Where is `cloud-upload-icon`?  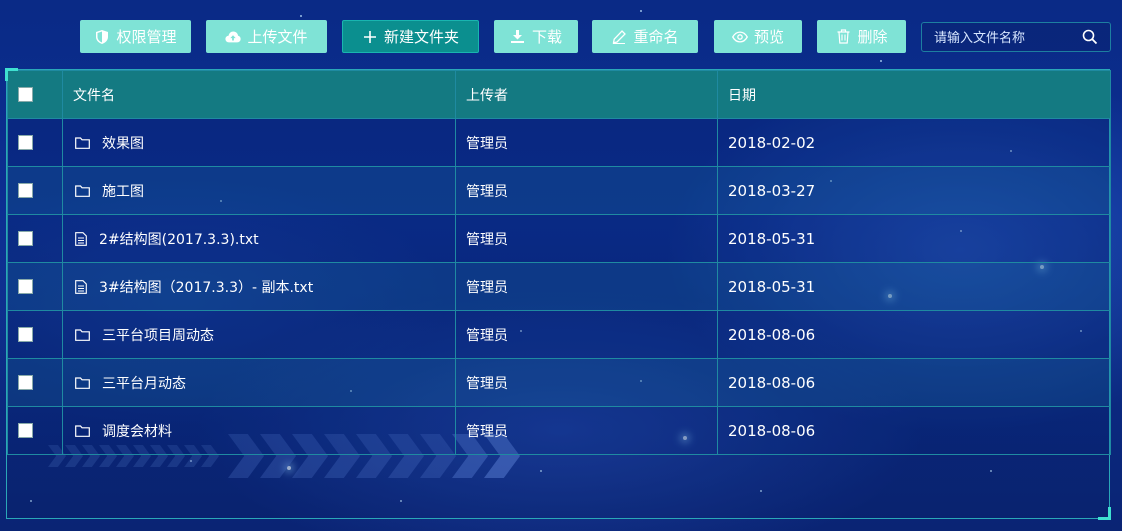
cloud-upload-icon is located at coordinates (233, 37).